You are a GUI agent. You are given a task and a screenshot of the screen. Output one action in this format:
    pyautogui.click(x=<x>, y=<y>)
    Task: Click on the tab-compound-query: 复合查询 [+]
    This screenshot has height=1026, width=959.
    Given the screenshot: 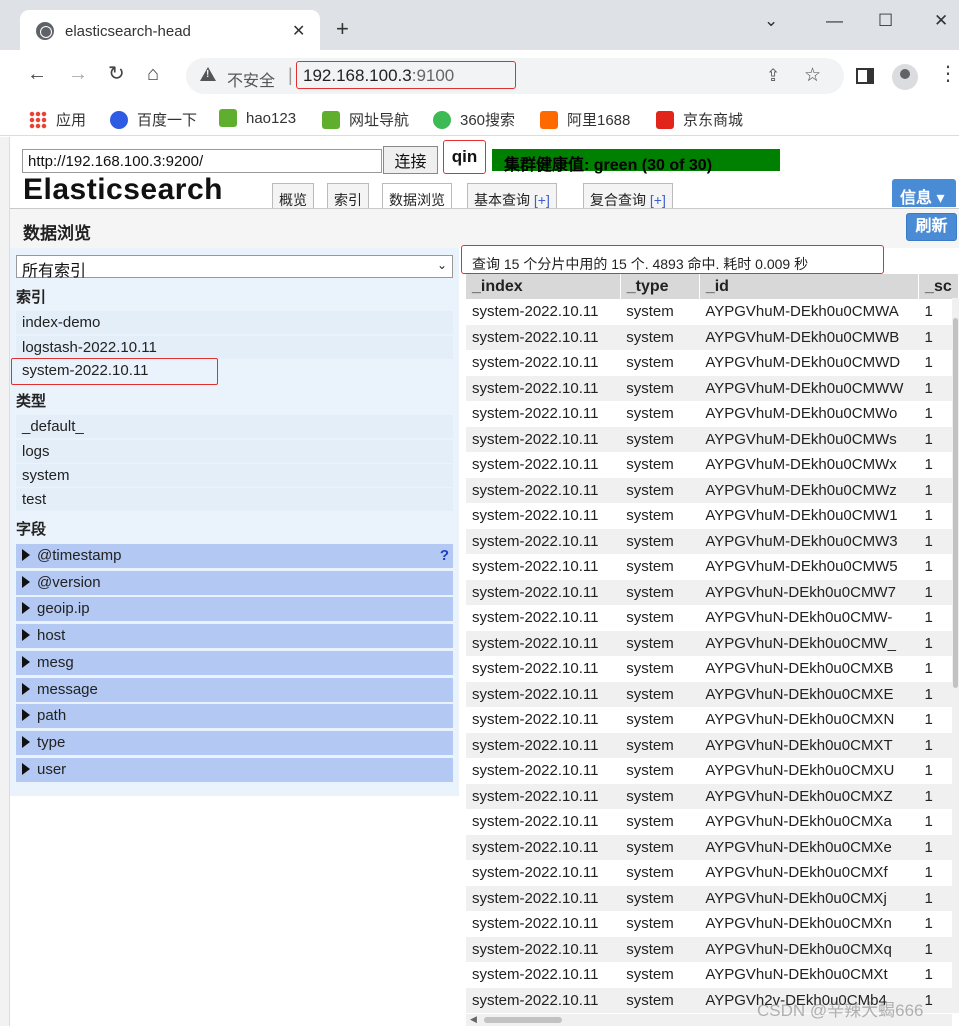 What is the action you would take?
    pyautogui.click(x=628, y=196)
    